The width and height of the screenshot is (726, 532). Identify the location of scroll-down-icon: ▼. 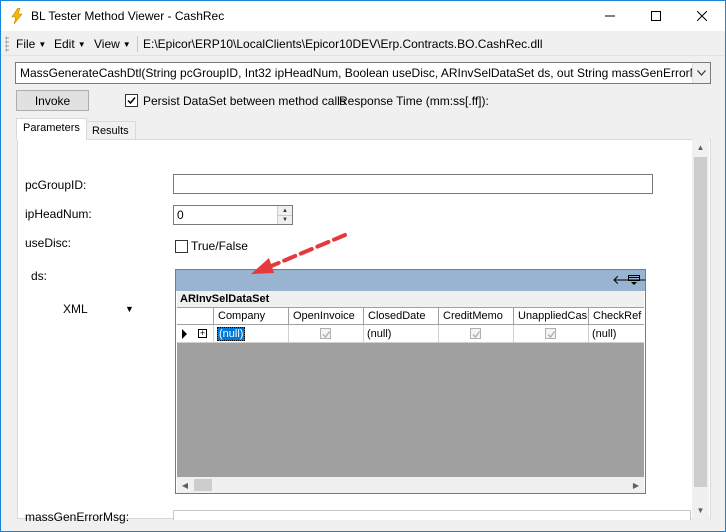
(700, 510).